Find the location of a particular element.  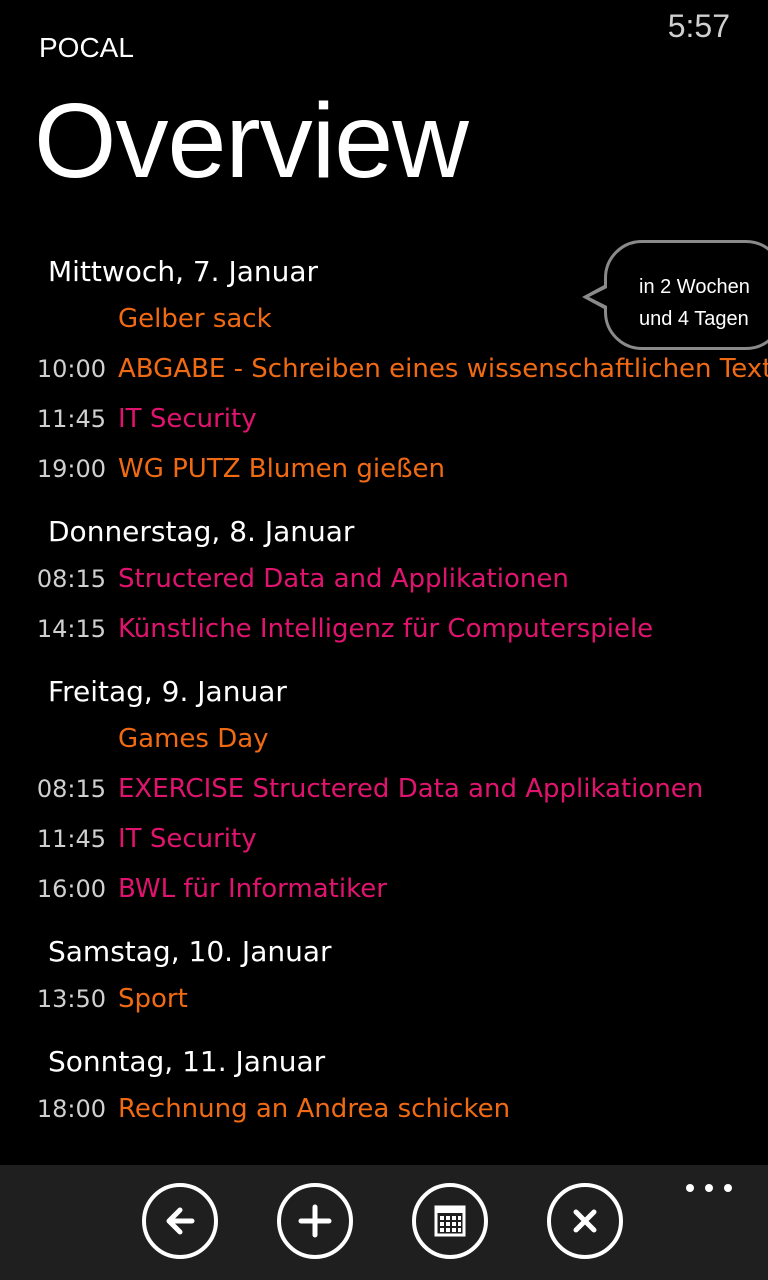

status-bar-time: 5:57 is located at coordinates (698, 26).